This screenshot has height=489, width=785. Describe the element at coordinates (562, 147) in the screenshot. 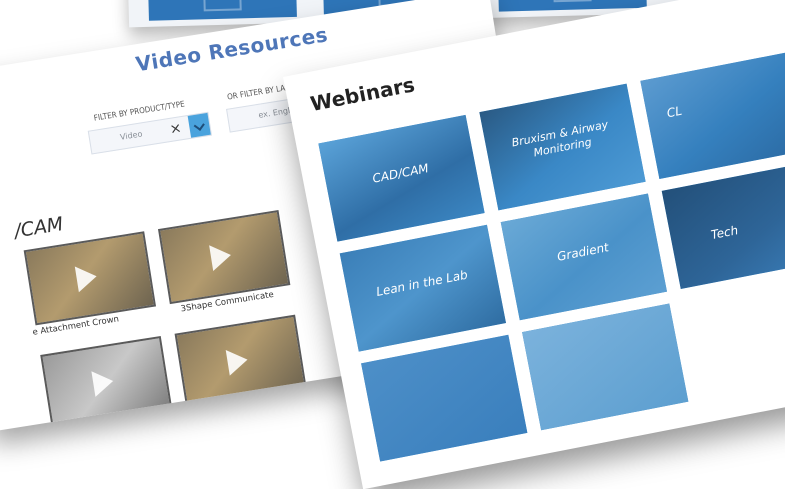

I see `webinar-tile-bruxism: Bruxism & Airway Monitoring` at that location.